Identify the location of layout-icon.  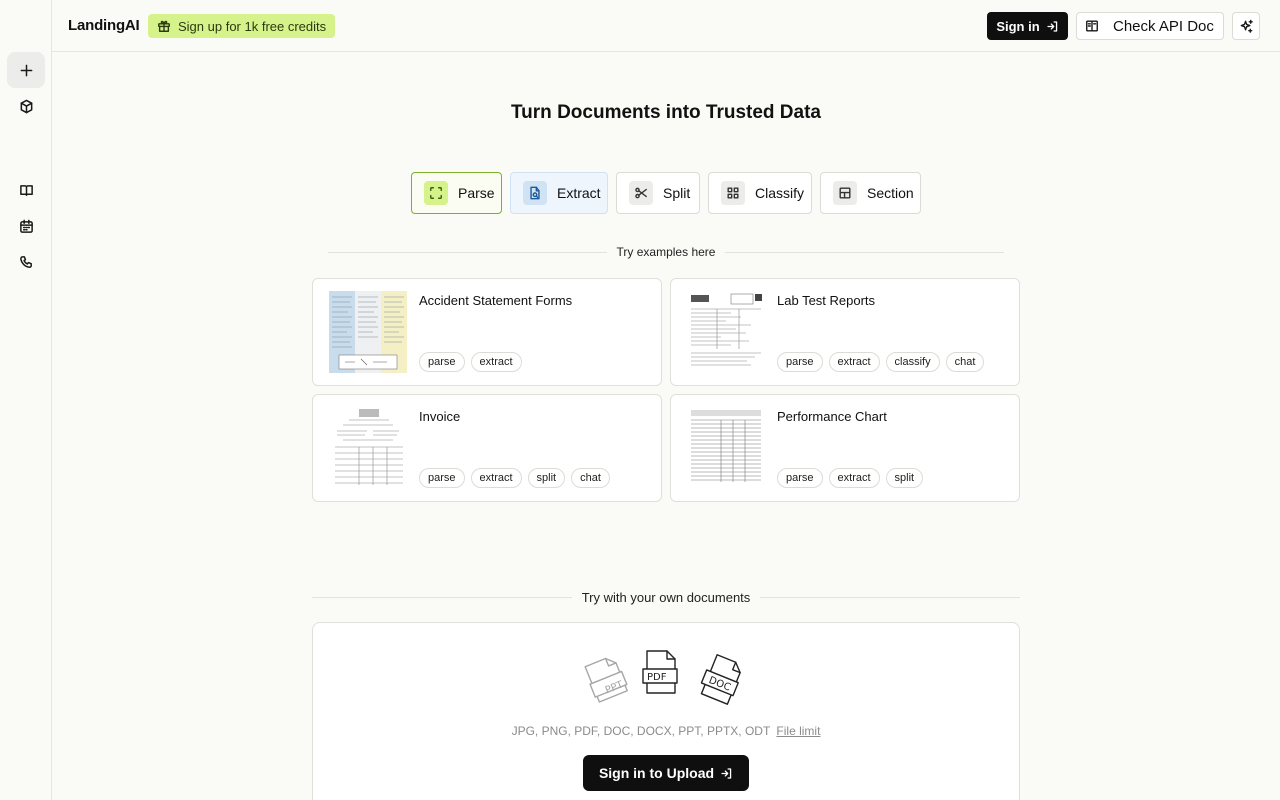
(845, 193).